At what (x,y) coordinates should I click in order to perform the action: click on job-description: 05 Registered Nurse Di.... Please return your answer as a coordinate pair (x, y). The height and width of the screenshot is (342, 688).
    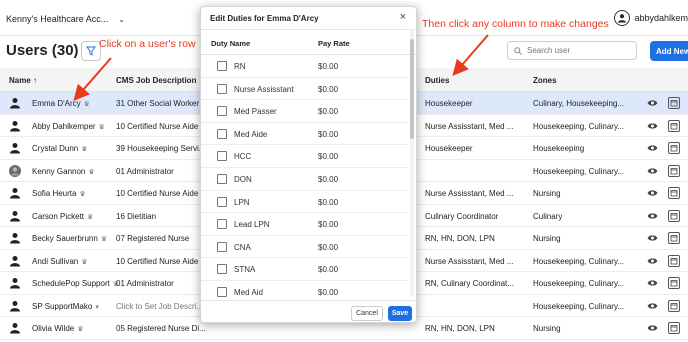
    Looking at the image, I should click on (161, 328).